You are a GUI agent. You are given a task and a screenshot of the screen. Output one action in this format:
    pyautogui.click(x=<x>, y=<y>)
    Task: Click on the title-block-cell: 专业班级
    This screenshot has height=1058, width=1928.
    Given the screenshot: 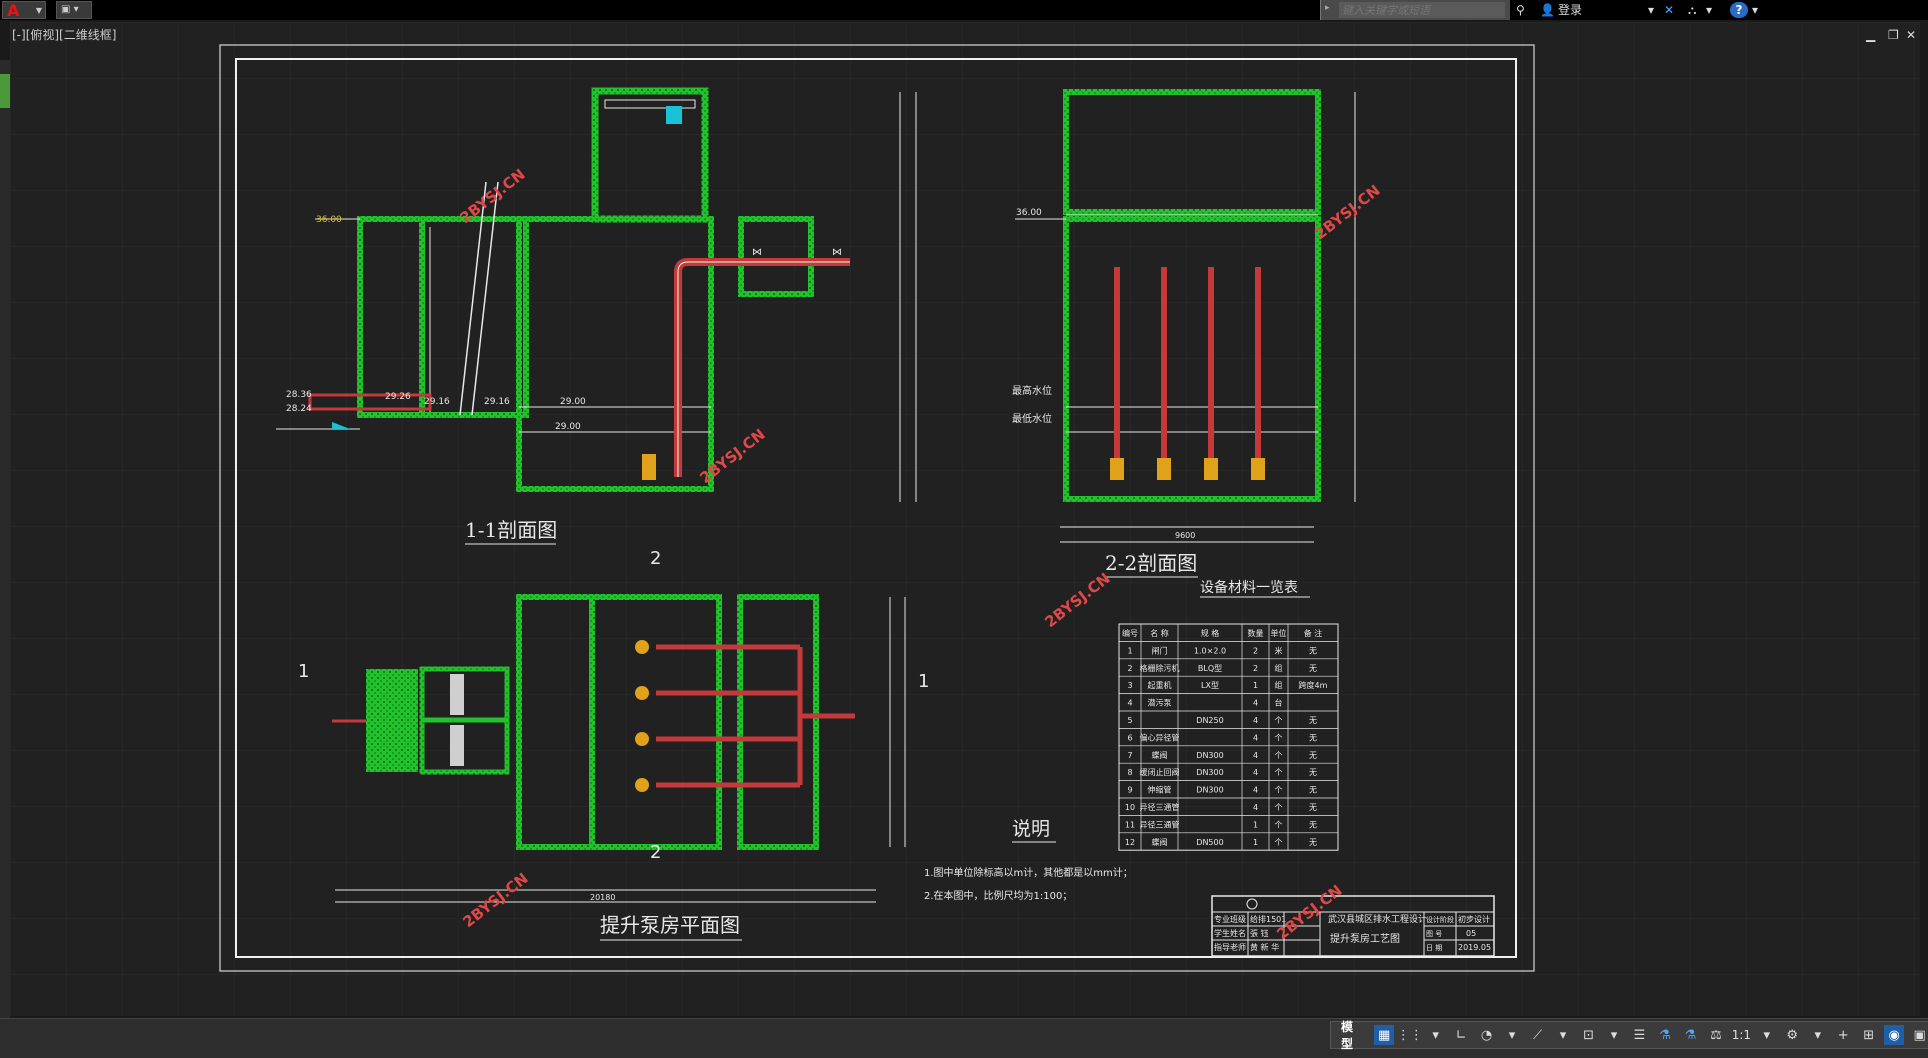 What is the action you would take?
    pyautogui.click(x=1230, y=919)
    